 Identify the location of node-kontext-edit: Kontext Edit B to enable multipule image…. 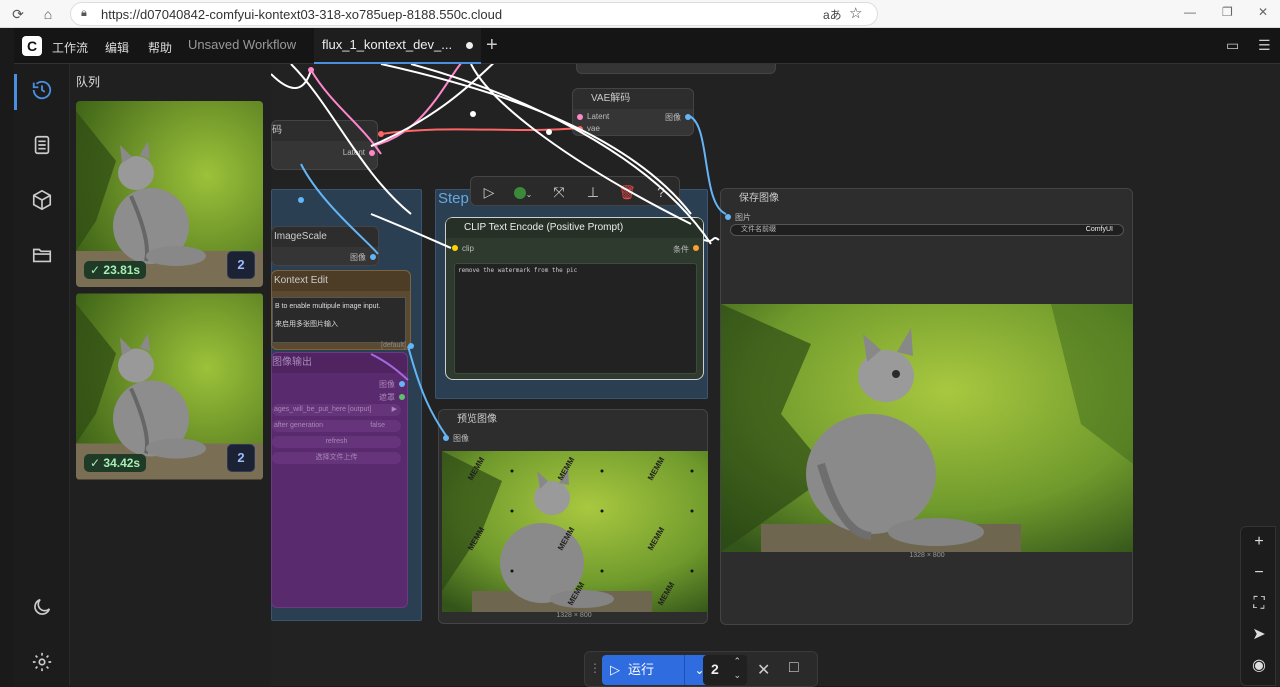
(341, 310).